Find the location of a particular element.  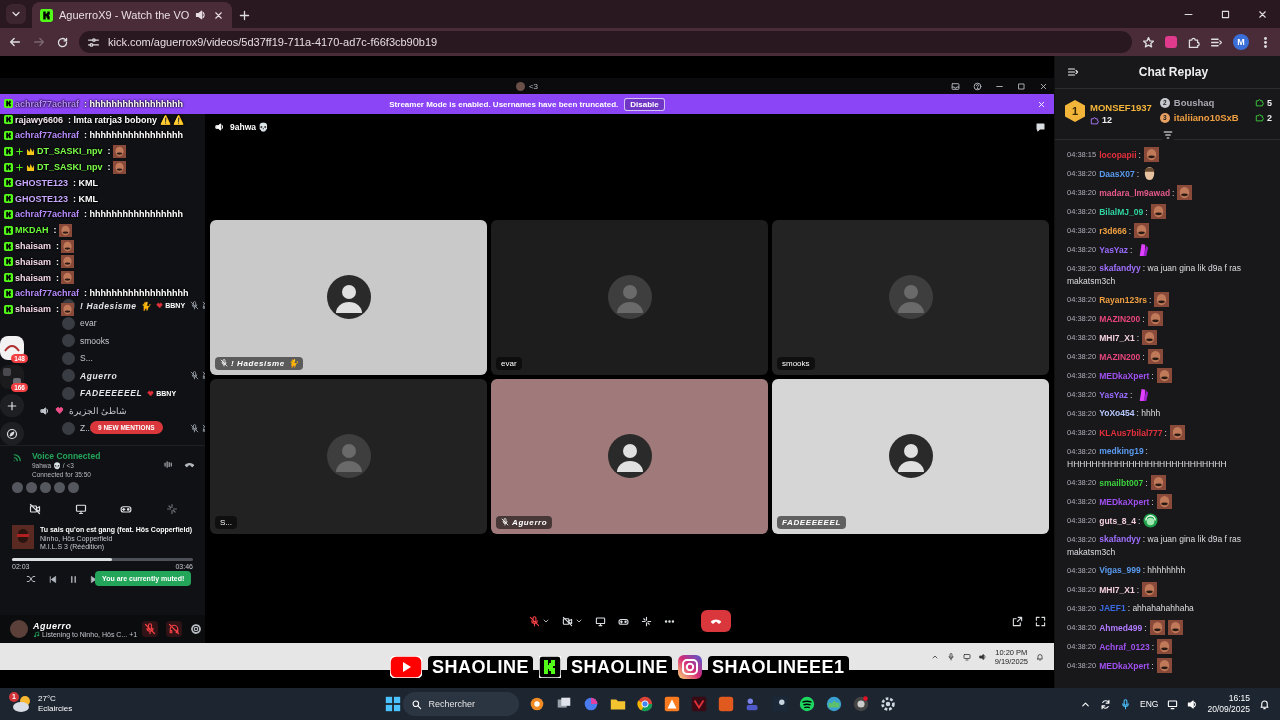

heart-icon is located at coordinates (160, 306).